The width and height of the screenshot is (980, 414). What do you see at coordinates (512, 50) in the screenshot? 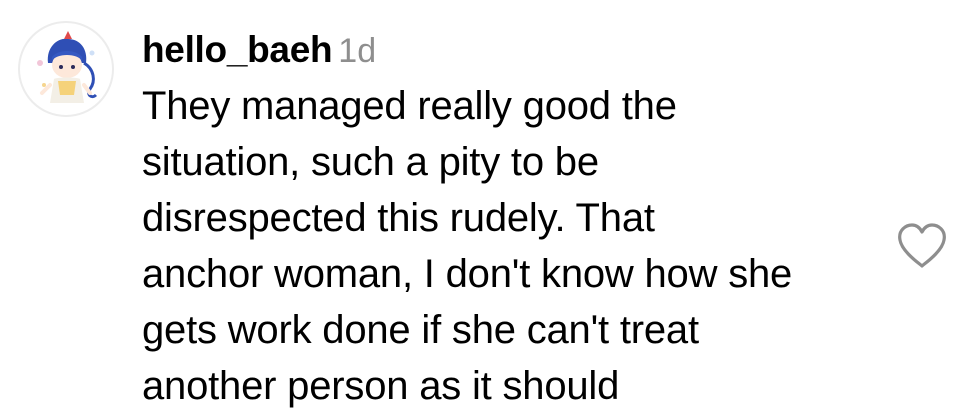
I see `comment-header: hello_baeh 1d` at bounding box center [512, 50].